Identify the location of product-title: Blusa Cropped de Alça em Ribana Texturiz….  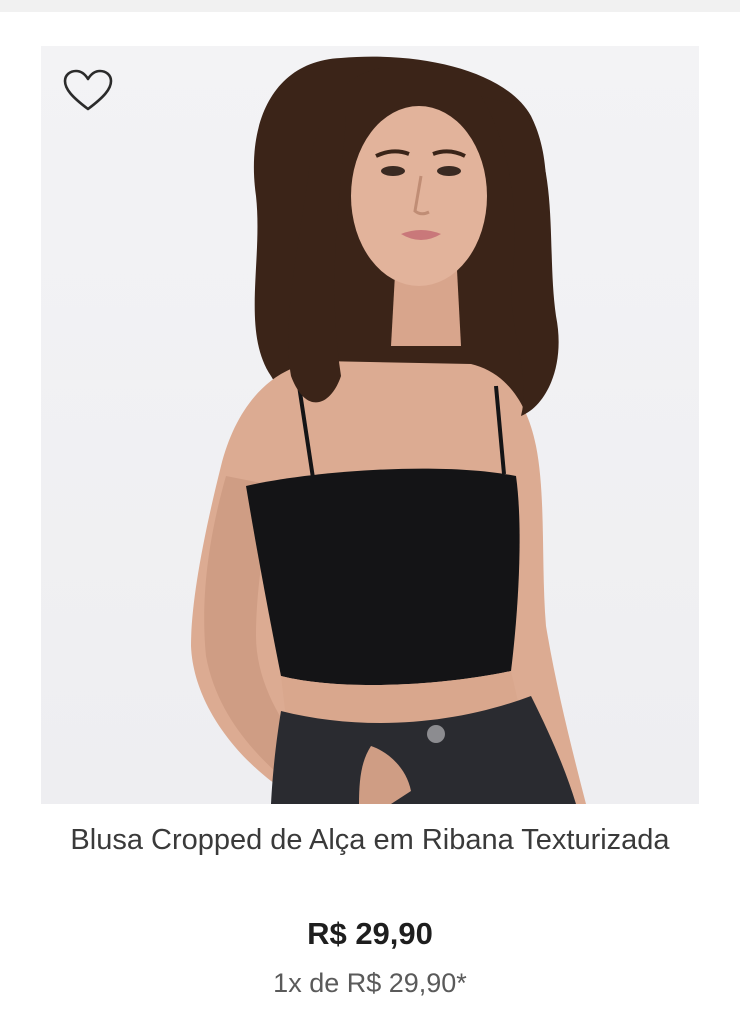
(370, 840).